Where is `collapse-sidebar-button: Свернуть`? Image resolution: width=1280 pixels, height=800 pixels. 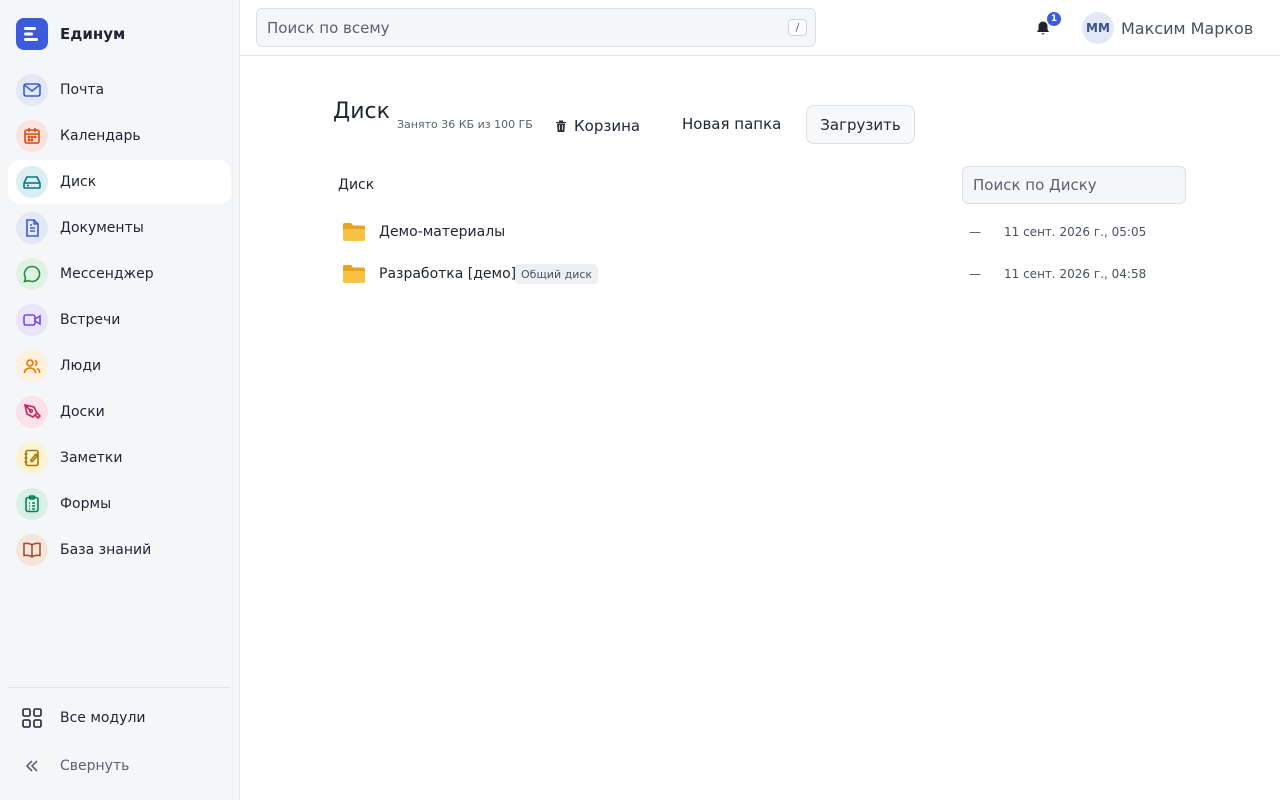 collapse-sidebar-button: Свернуть is located at coordinates (121, 766).